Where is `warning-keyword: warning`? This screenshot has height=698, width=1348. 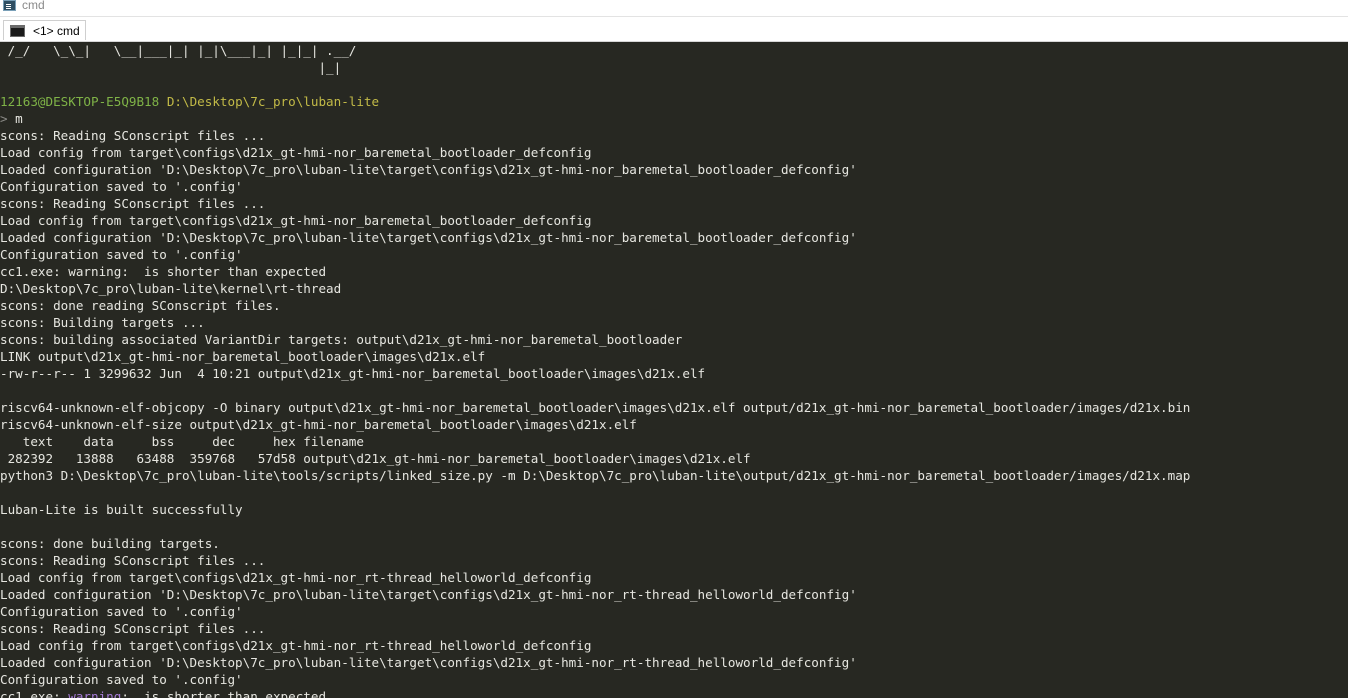
warning-keyword: warning is located at coordinates (95, 693).